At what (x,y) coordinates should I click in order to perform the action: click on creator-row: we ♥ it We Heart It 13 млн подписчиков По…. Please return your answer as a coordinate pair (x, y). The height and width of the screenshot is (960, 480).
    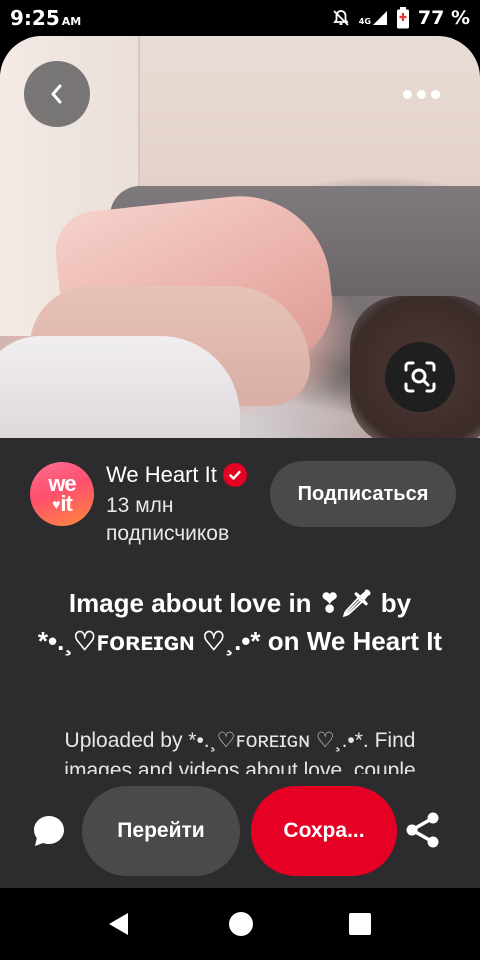
    Looking at the image, I should click on (240, 503).